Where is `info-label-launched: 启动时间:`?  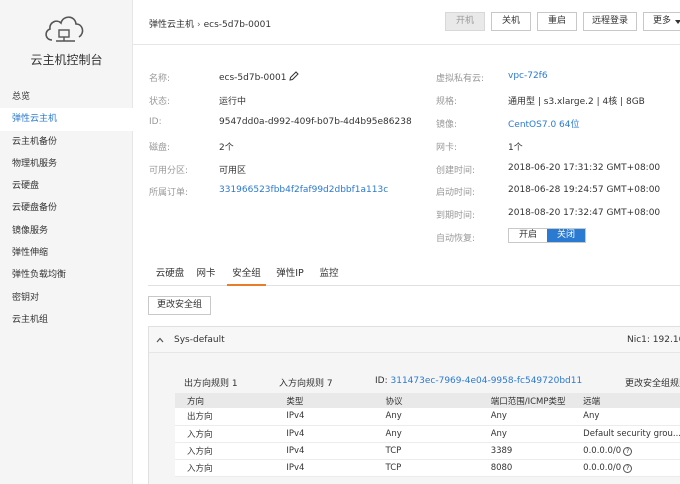
info-label-launched: 启动时间: is located at coordinates (456, 193).